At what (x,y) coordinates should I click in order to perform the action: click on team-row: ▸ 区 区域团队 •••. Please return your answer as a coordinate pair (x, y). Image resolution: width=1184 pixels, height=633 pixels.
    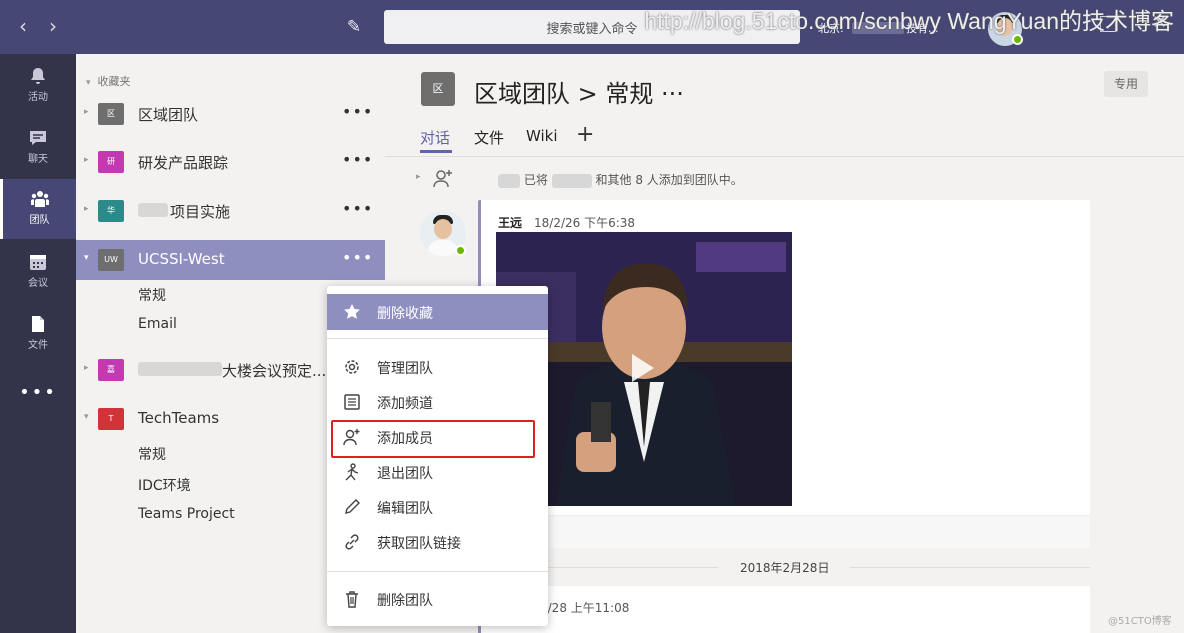
    Looking at the image, I should click on (230, 114).